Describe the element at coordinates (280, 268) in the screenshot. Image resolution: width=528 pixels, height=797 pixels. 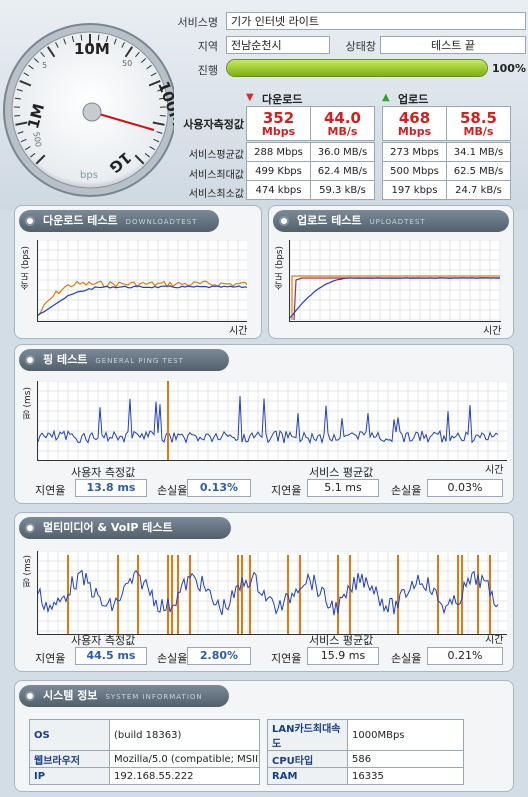
I see `upload-ylabel: 속도 (bps)` at that location.